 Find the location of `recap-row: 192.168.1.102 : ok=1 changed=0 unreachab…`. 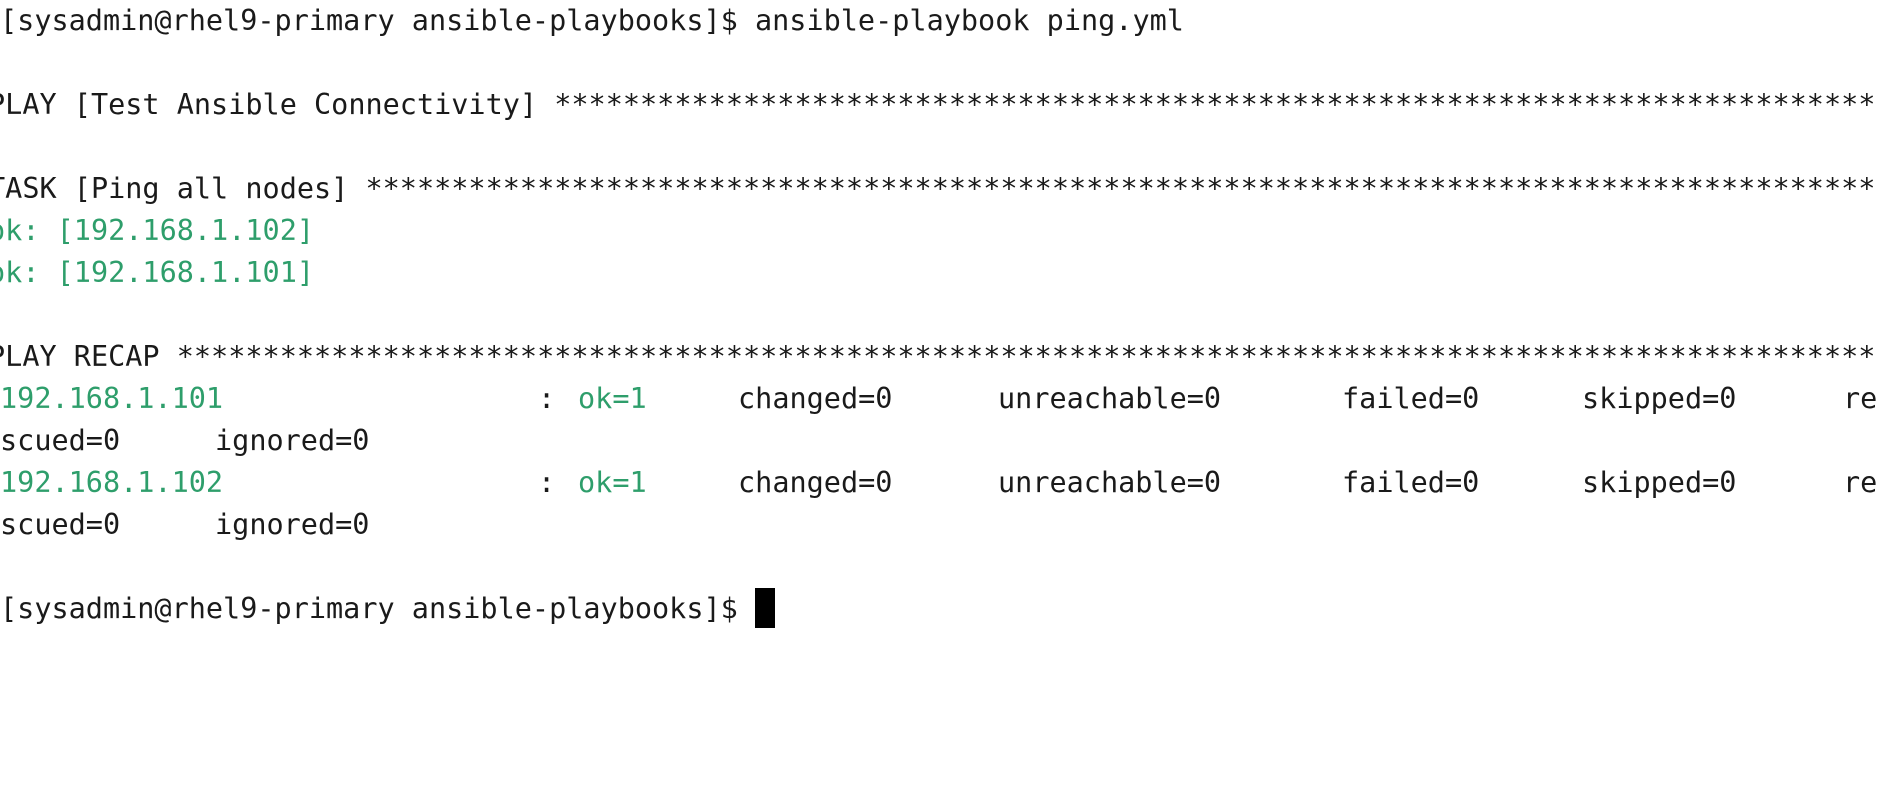

recap-row: 192.168.1.102 : ok=1 changed=0 unreachab… is located at coordinates (942, 483).